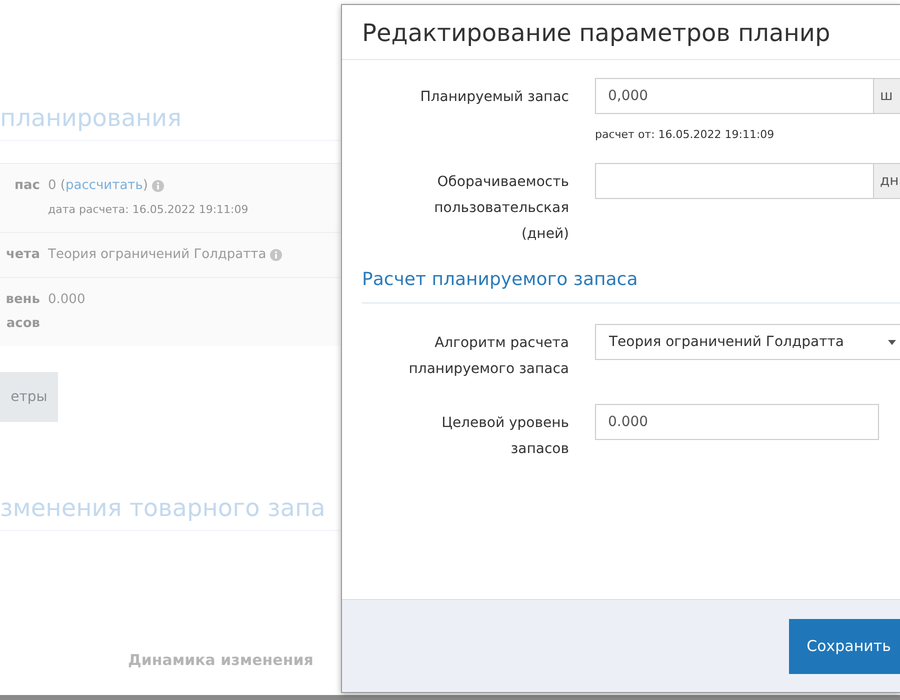  I want to click on unit-addon: дн, so click(887, 181).